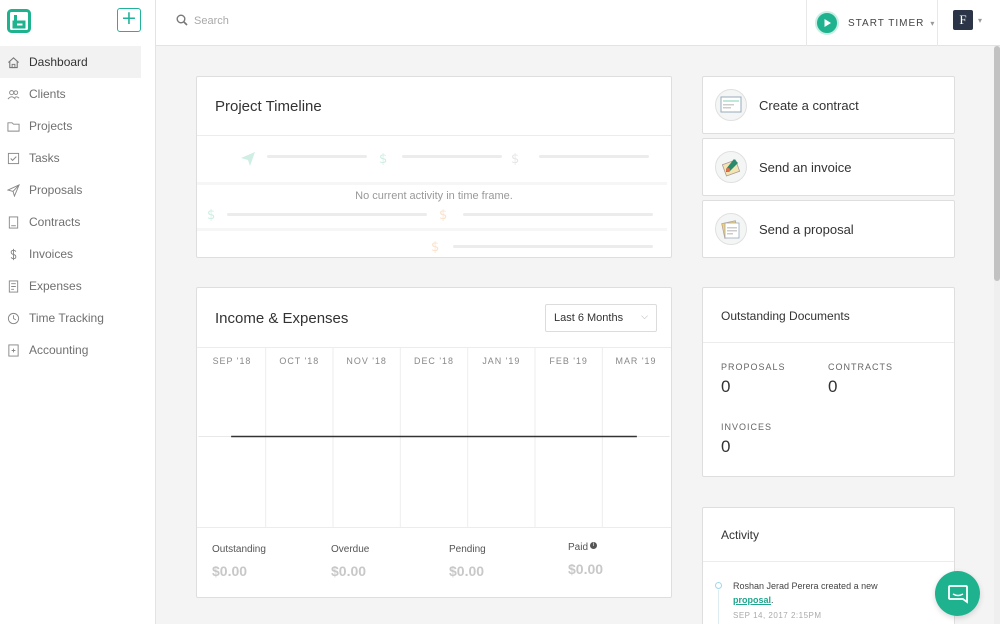 The height and width of the screenshot is (624, 1000). What do you see at coordinates (731, 229) in the screenshot?
I see `proposal-illustration-icon` at bounding box center [731, 229].